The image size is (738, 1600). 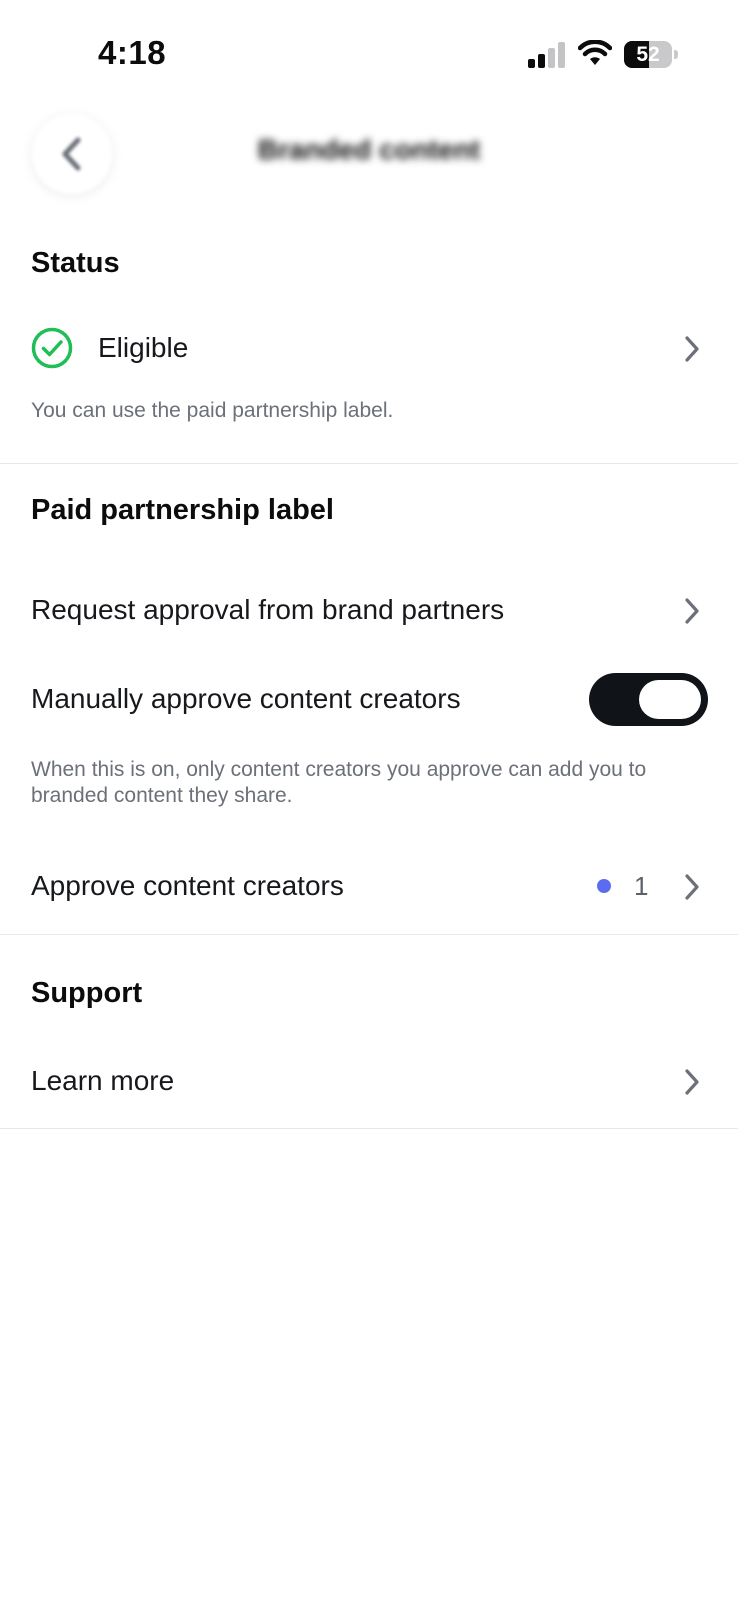 What do you see at coordinates (143, 347) in the screenshot?
I see `eligibility-status-label: Eligible` at bounding box center [143, 347].